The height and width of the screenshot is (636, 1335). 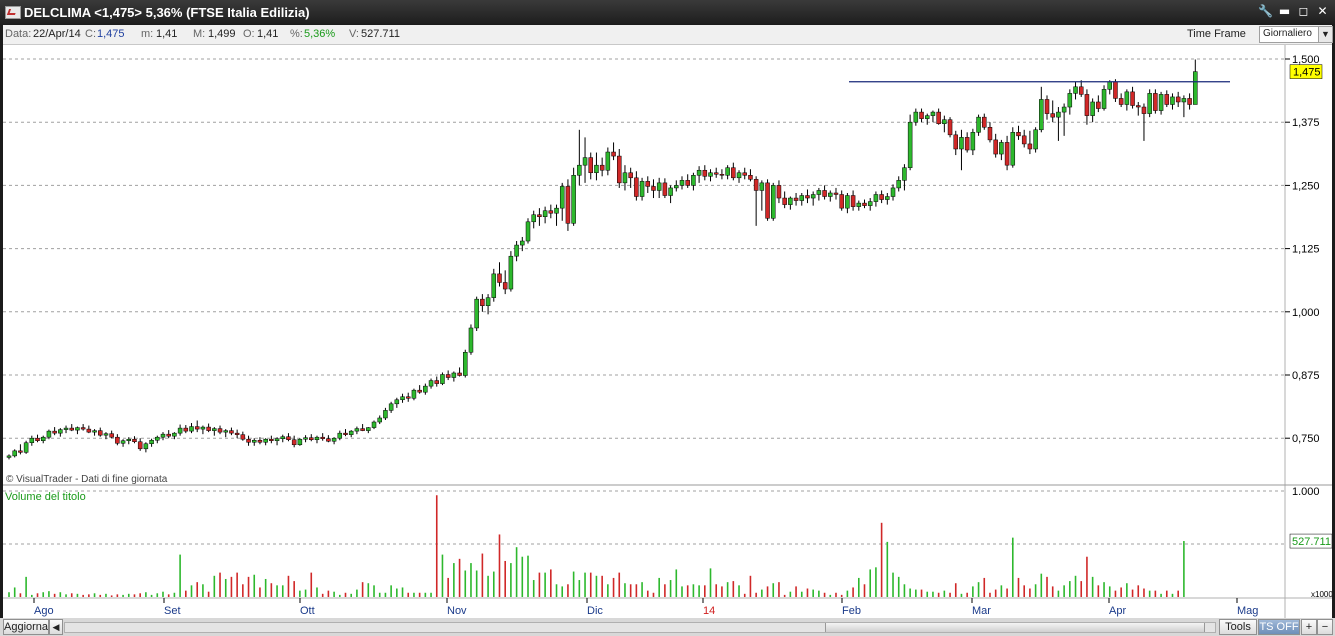 What do you see at coordinates (1279, 627) in the screenshot?
I see `ts-toggle-button: TS OFF` at bounding box center [1279, 627].